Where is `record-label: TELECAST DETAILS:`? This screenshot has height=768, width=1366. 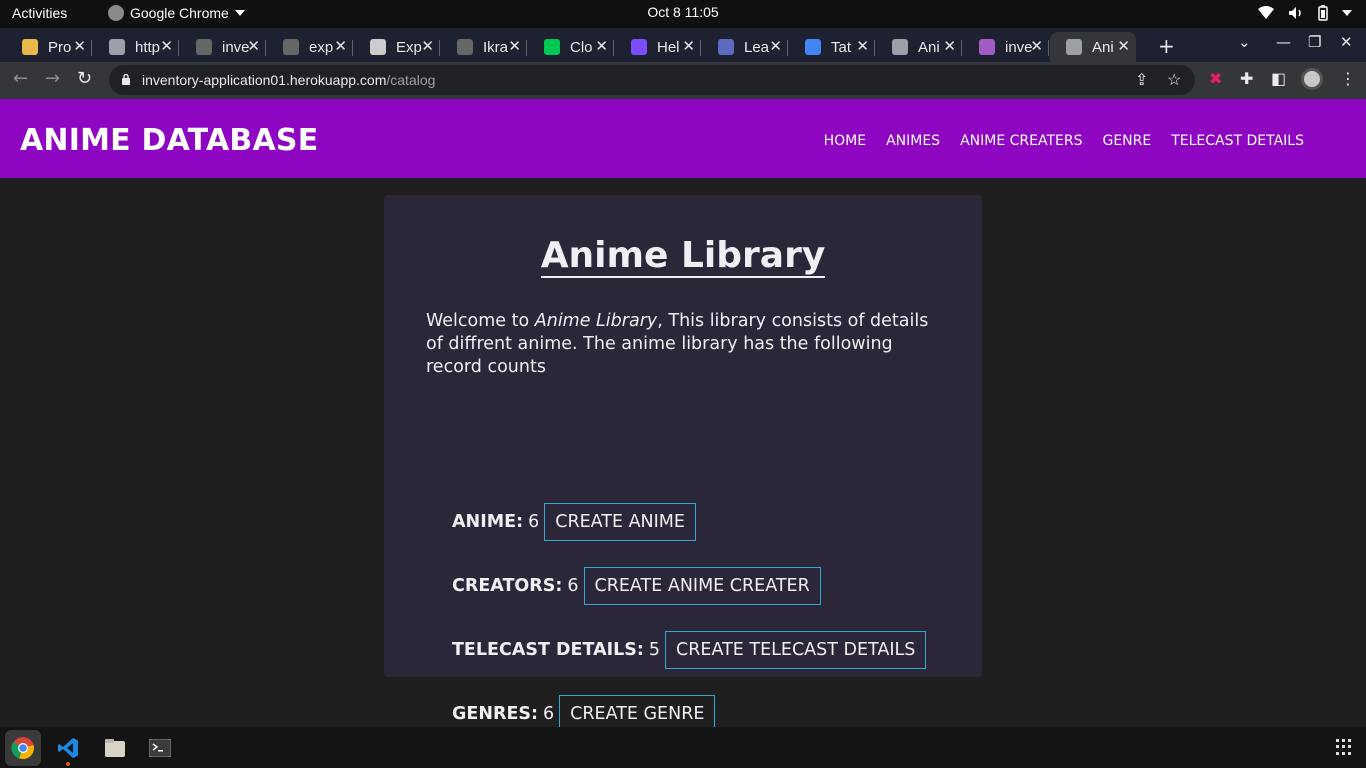 record-label: TELECAST DETAILS: is located at coordinates (548, 650).